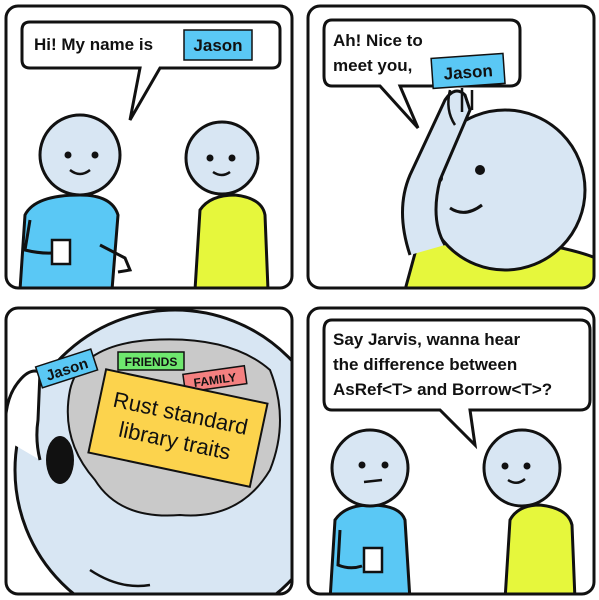 The width and height of the screenshot is (599, 600). Describe the element at coordinates (93, 44) in the screenshot. I see `speech-text: Hi! My name is` at that location.